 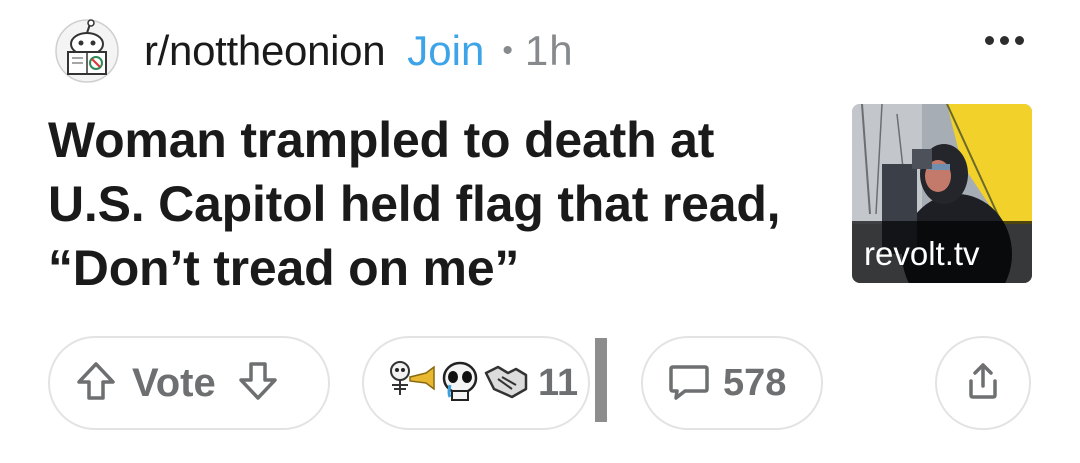 What do you see at coordinates (445, 51) in the screenshot?
I see `join-button: Join` at bounding box center [445, 51].